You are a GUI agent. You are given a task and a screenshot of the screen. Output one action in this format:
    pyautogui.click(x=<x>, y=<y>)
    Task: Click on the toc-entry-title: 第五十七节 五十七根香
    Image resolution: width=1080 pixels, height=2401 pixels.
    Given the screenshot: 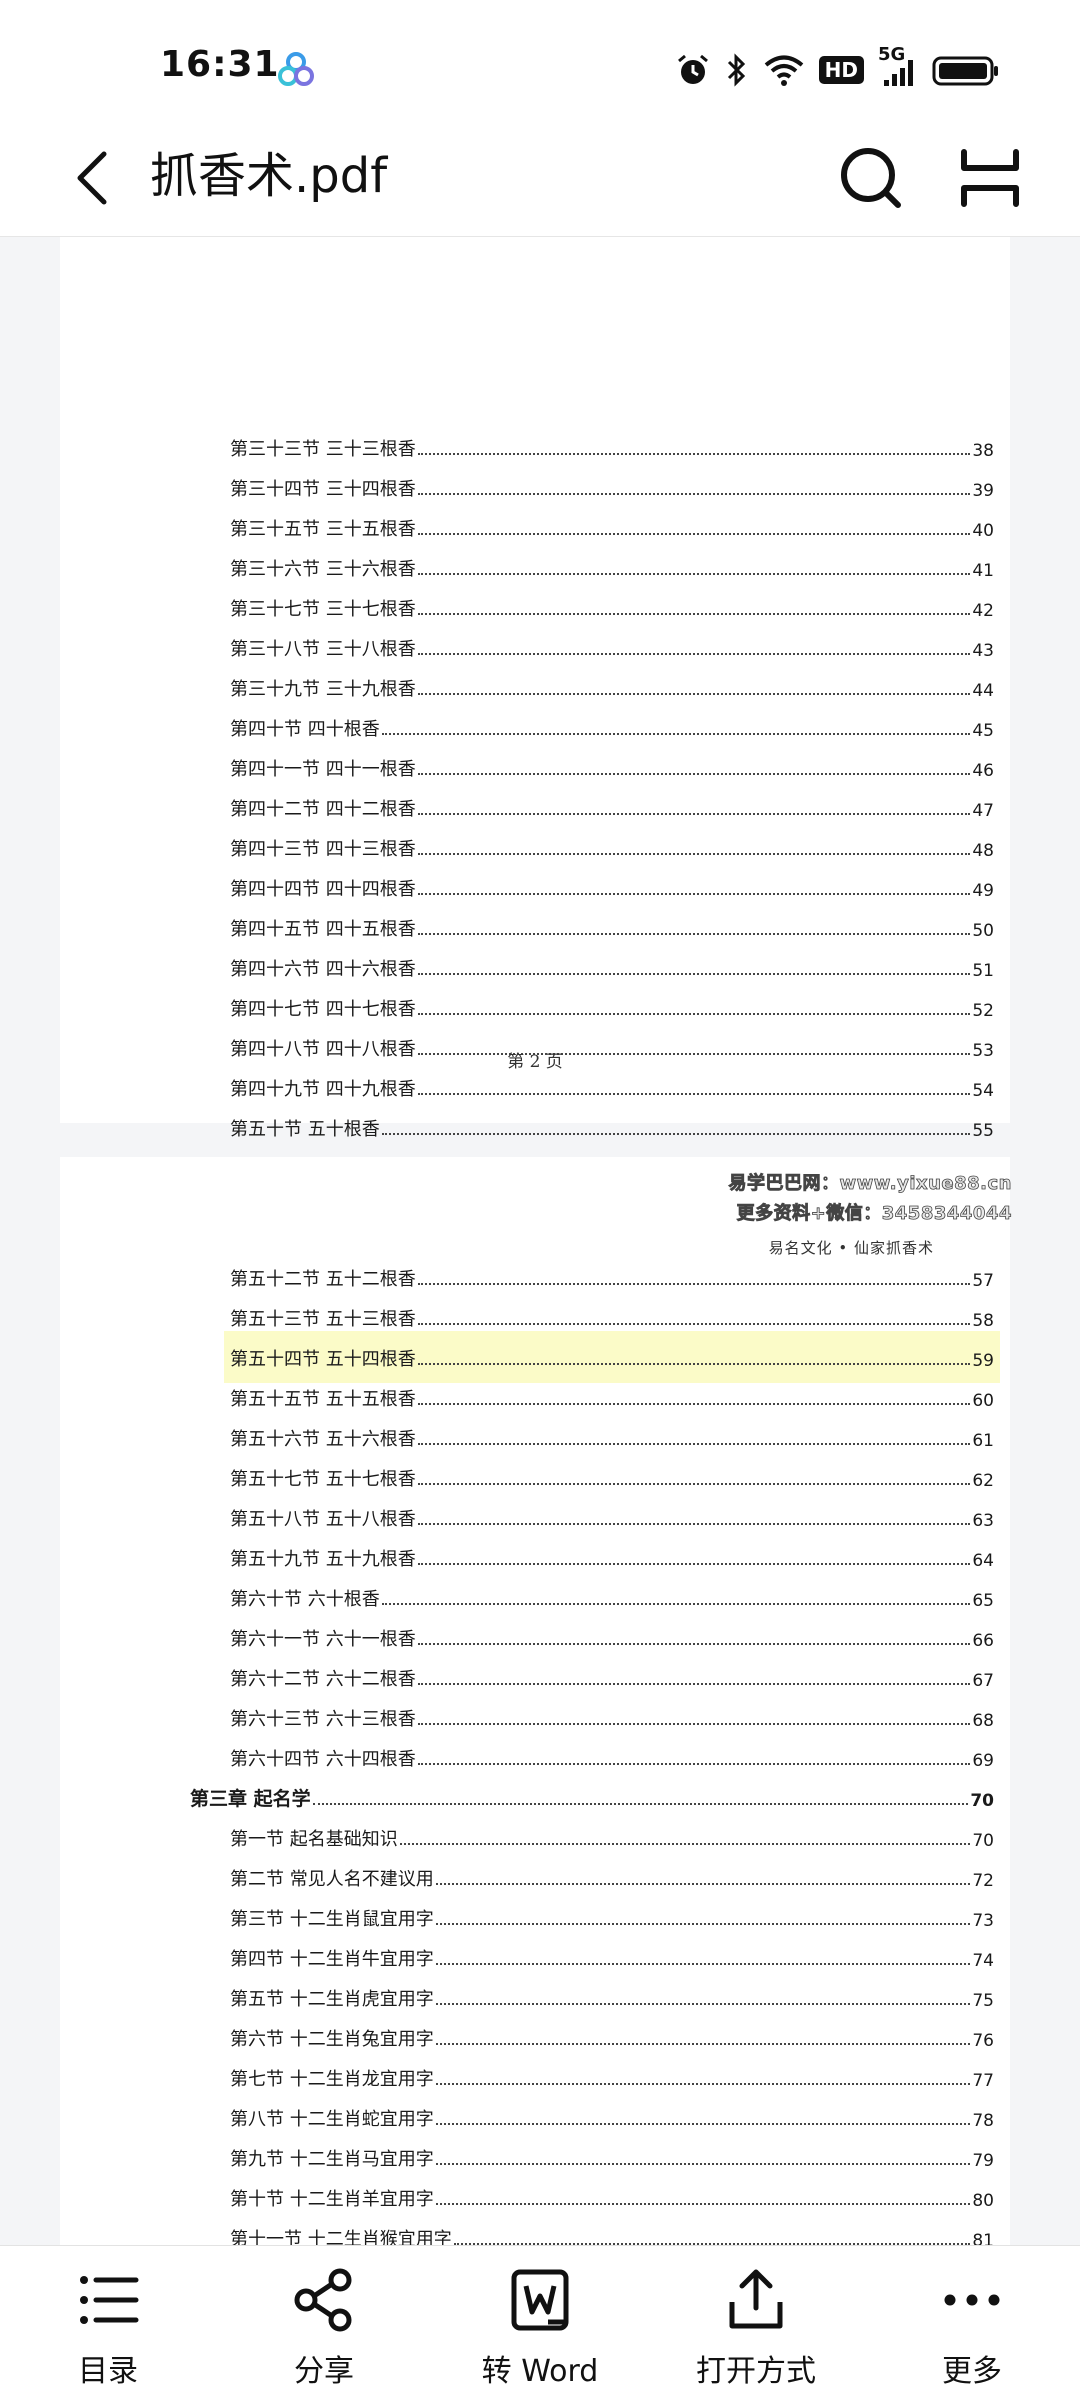 What is the action you would take?
    pyautogui.click(x=323, y=1479)
    